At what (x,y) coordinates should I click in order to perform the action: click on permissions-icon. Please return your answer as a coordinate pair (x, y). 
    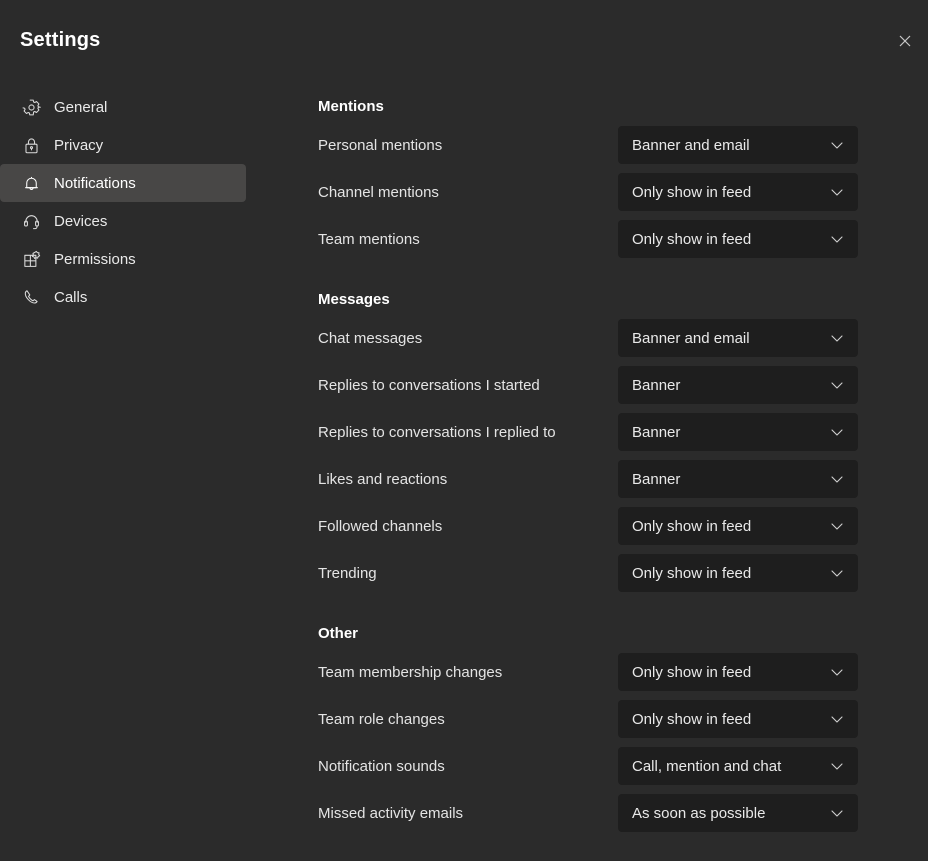
    Looking at the image, I should click on (31, 259).